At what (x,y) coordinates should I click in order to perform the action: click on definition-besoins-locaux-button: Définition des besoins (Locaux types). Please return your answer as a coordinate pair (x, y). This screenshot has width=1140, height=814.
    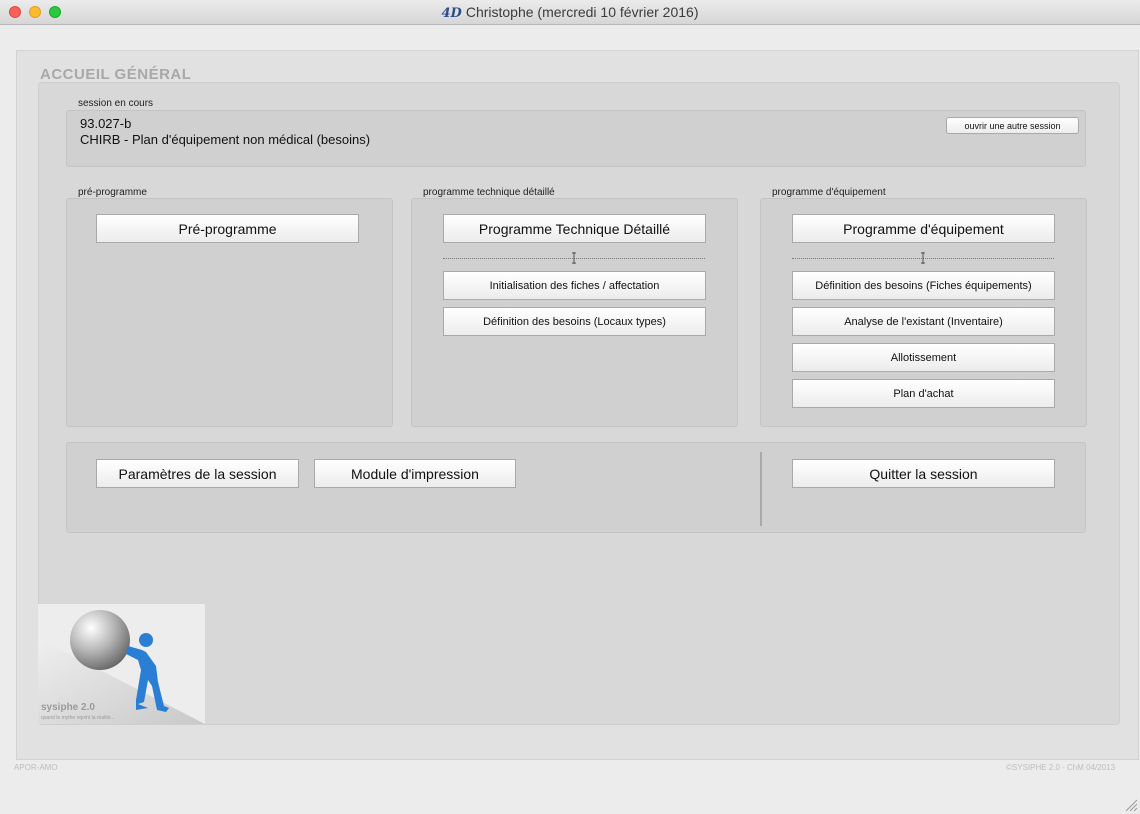
    Looking at the image, I should click on (574, 321).